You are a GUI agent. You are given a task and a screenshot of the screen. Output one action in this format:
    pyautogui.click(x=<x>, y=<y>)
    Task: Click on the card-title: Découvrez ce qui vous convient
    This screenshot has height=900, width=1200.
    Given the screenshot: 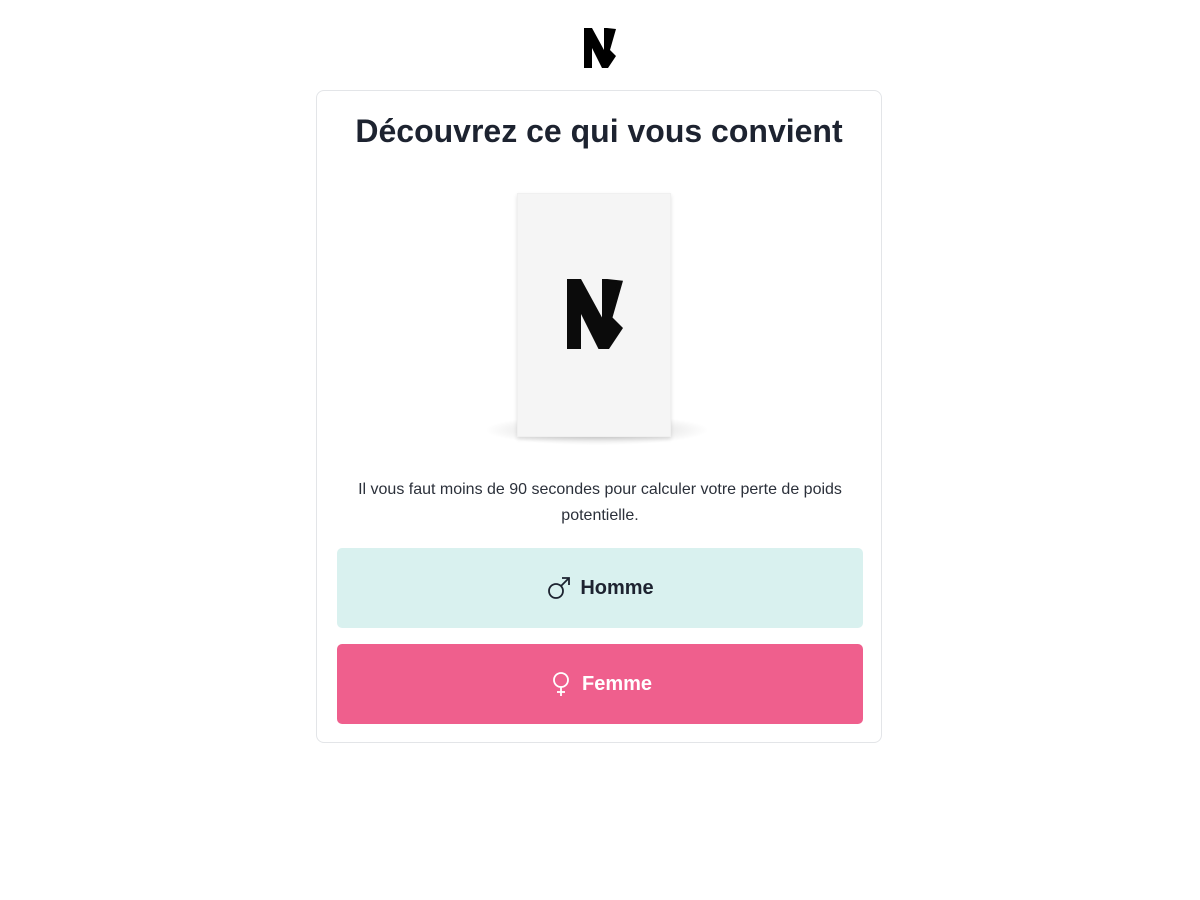 What is the action you would take?
    pyautogui.click(x=599, y=131)
    